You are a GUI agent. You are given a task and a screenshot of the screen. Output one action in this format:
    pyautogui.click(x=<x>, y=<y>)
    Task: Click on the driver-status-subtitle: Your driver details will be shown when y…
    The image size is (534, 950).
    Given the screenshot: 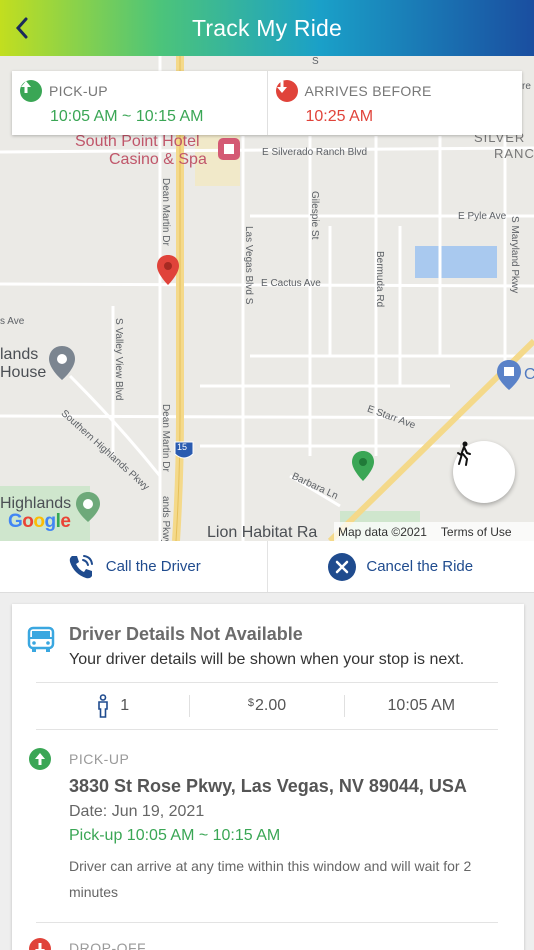 What is the action you would take?
    pyautogui.click(x=267, y=659)
    